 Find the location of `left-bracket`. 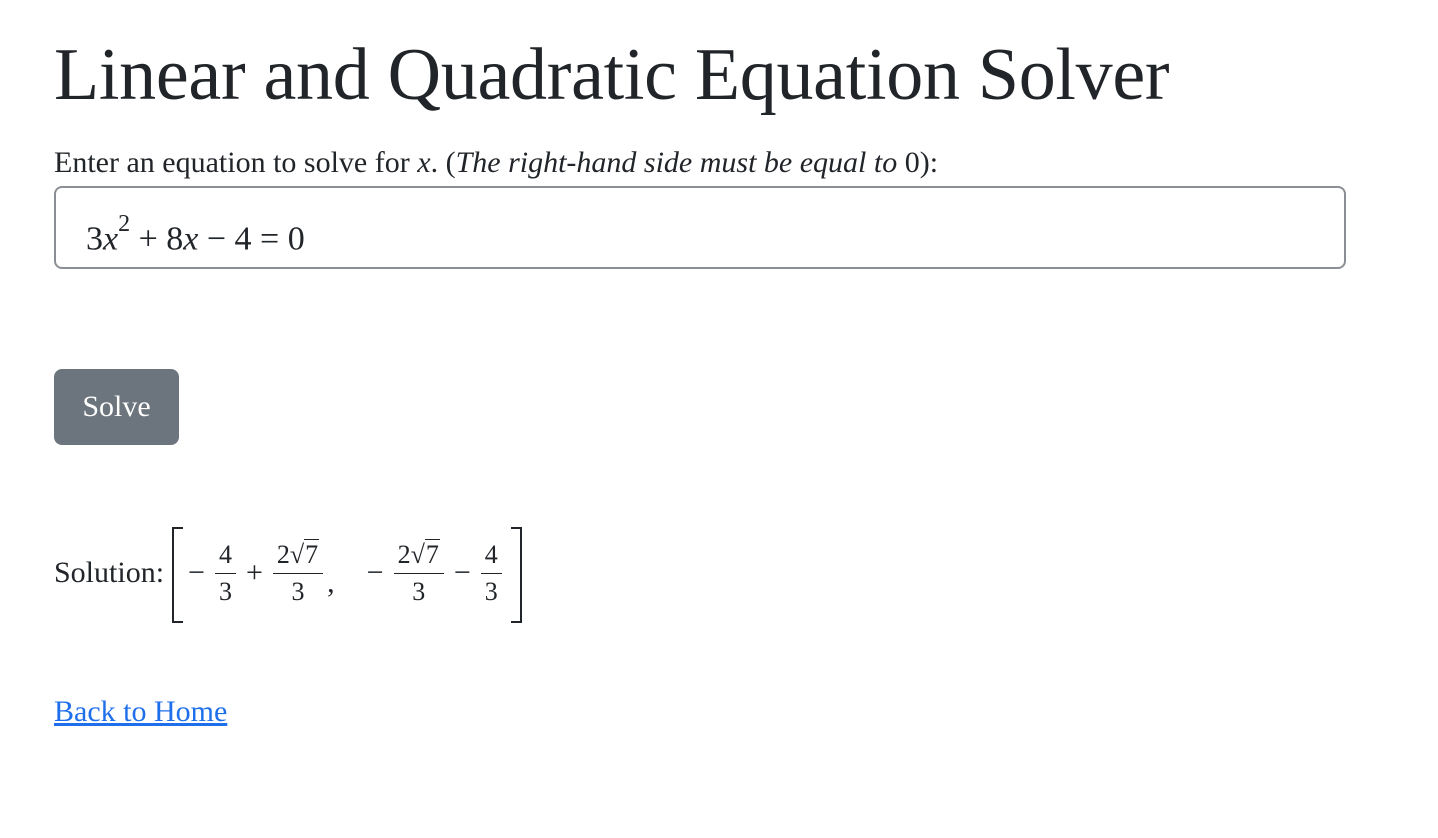

left-bracket is located at coordinates (178, 575).